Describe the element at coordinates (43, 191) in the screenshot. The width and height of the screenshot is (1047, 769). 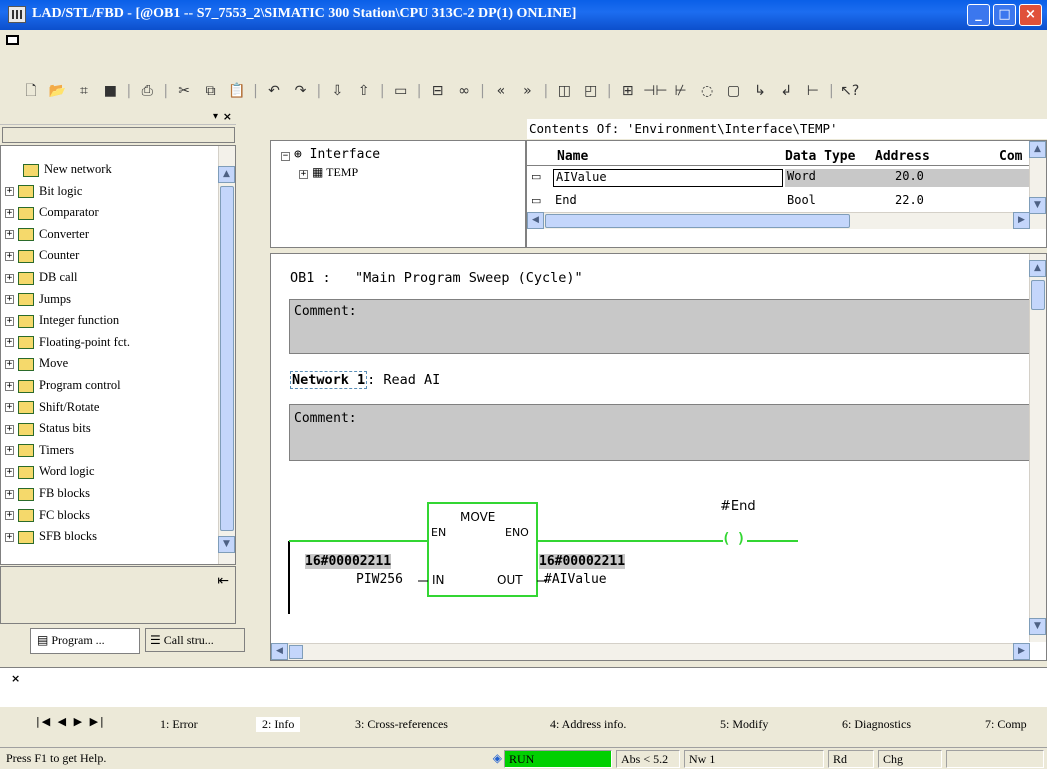
I see `catalog-item: + Bit logic` at that location.